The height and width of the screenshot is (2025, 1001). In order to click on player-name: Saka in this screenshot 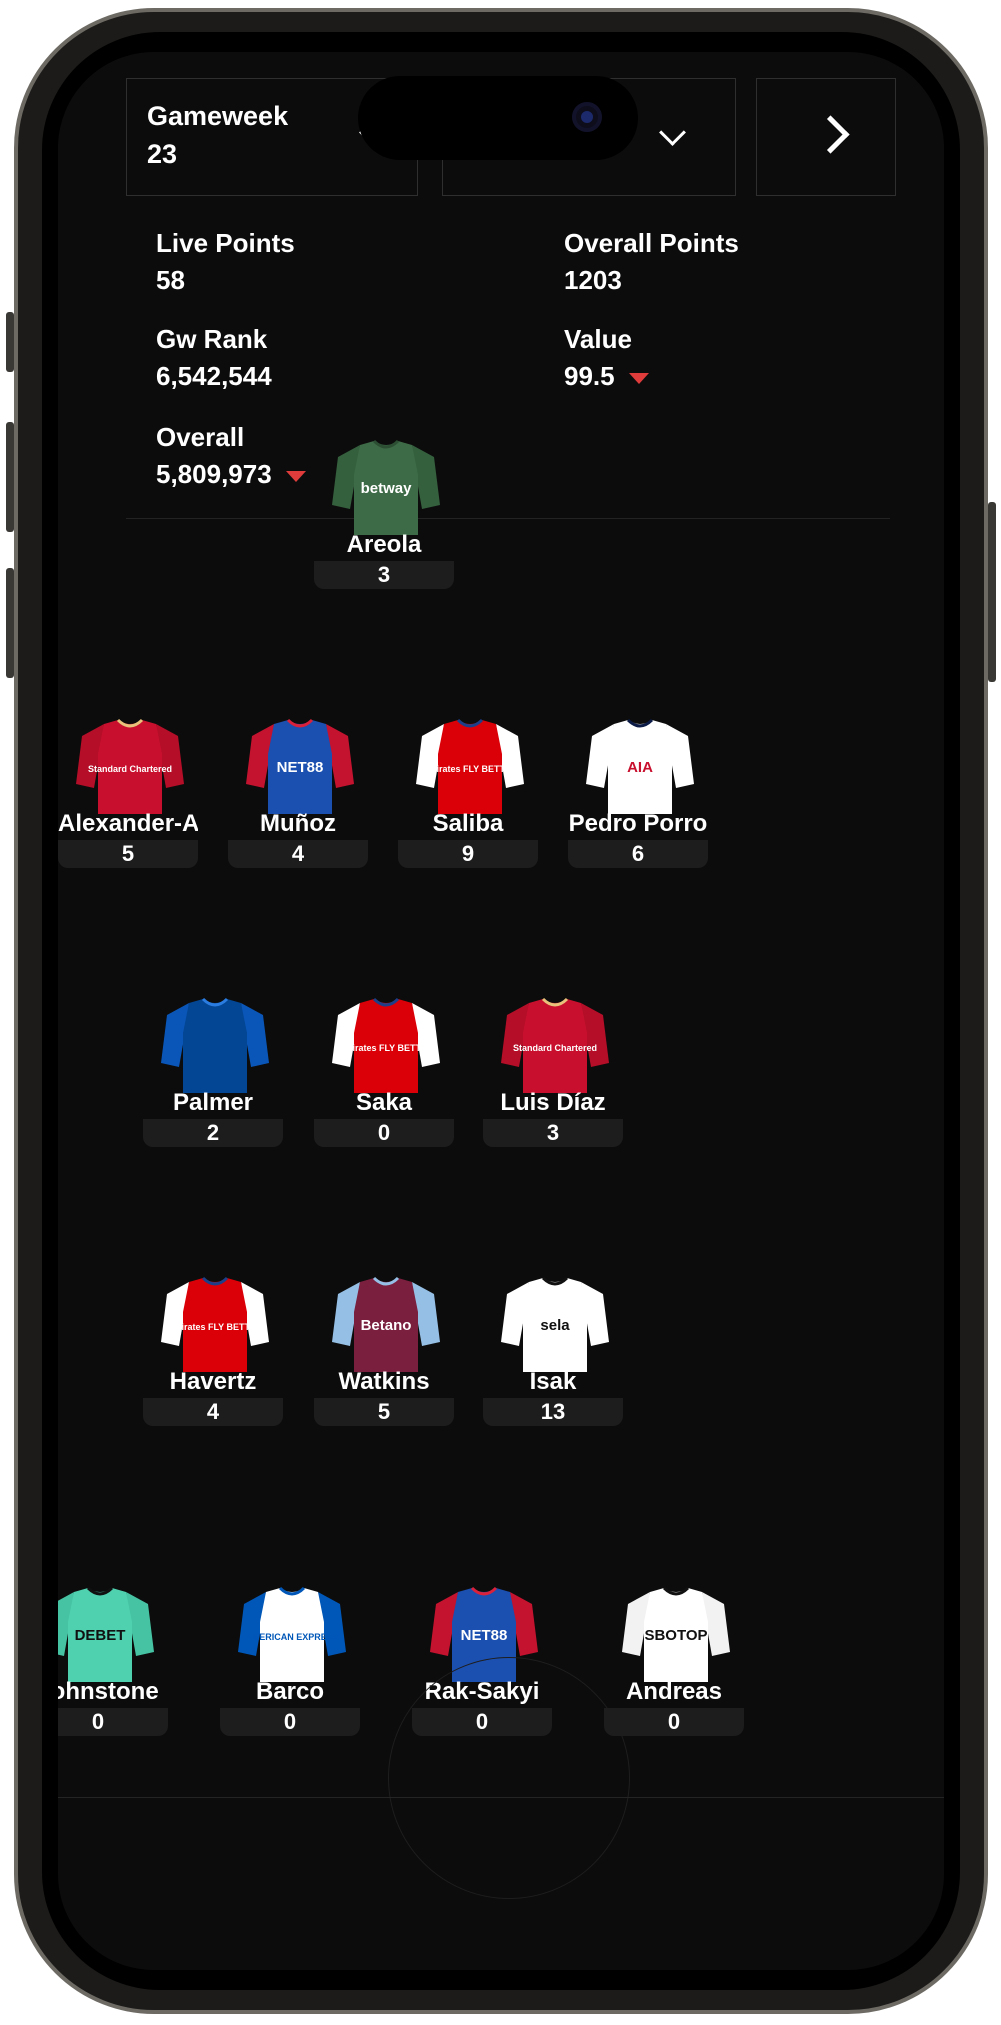, I will do `click(384, 1102)`.